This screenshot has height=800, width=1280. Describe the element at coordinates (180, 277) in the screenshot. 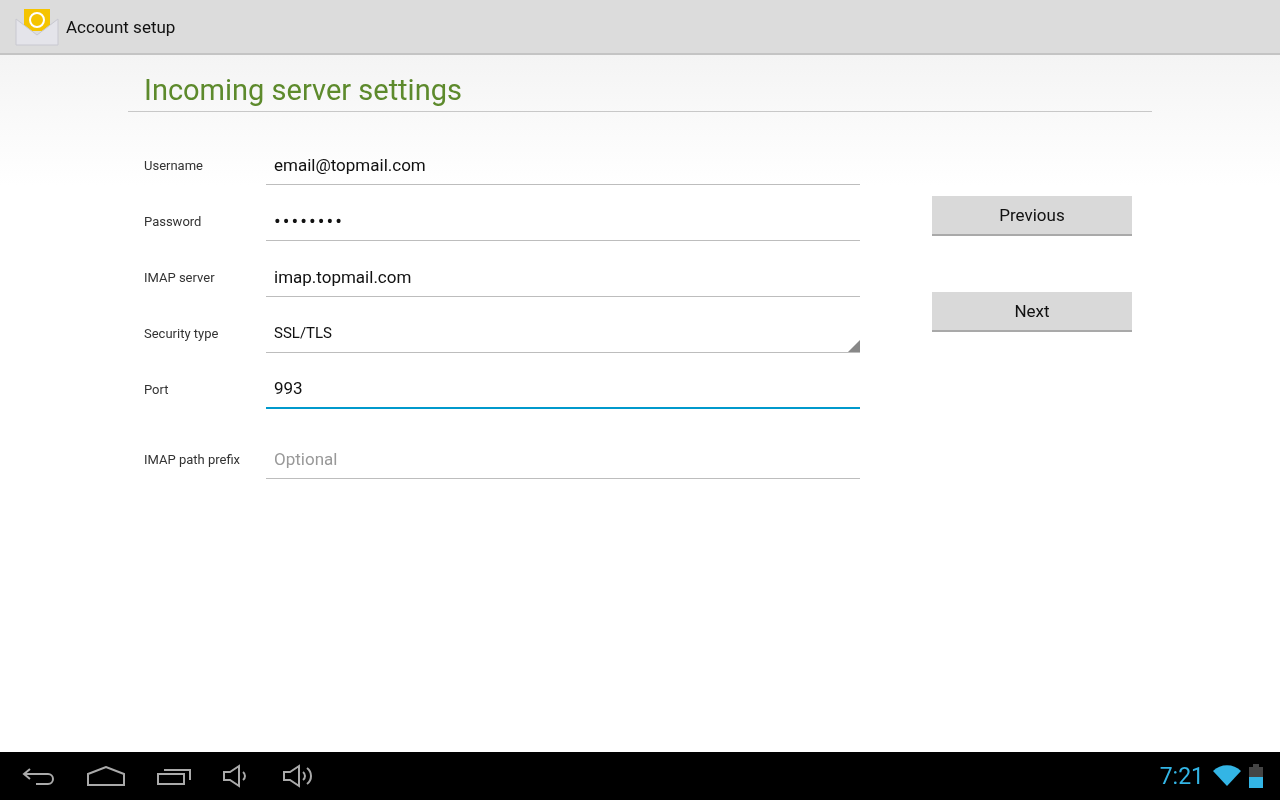

I see `field-label: IMAP server` at that location.